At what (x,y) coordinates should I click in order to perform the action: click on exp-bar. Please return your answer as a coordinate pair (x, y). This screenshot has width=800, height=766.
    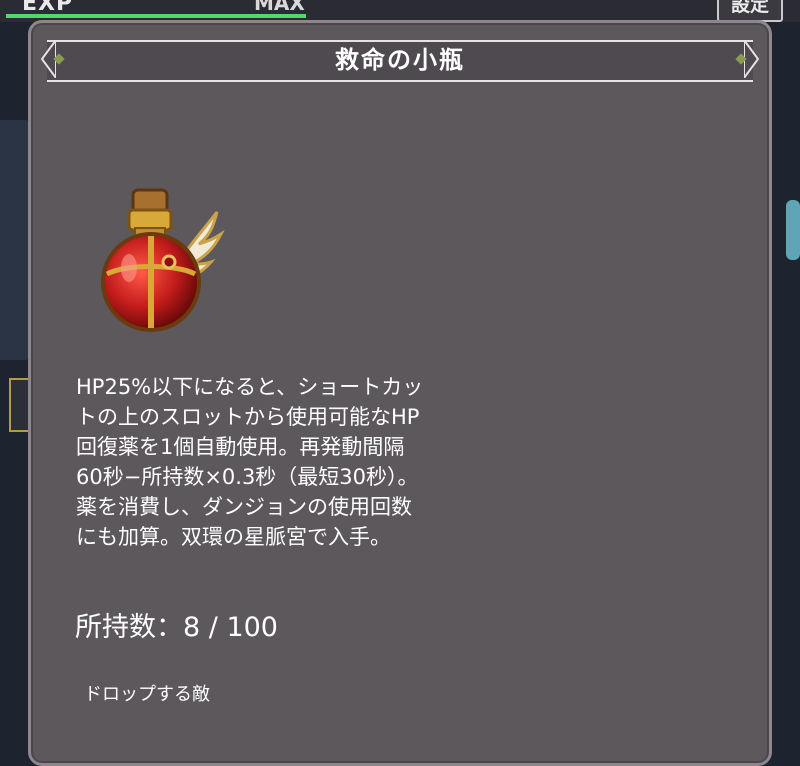
    Looking at the image, I should click on (156, 16).